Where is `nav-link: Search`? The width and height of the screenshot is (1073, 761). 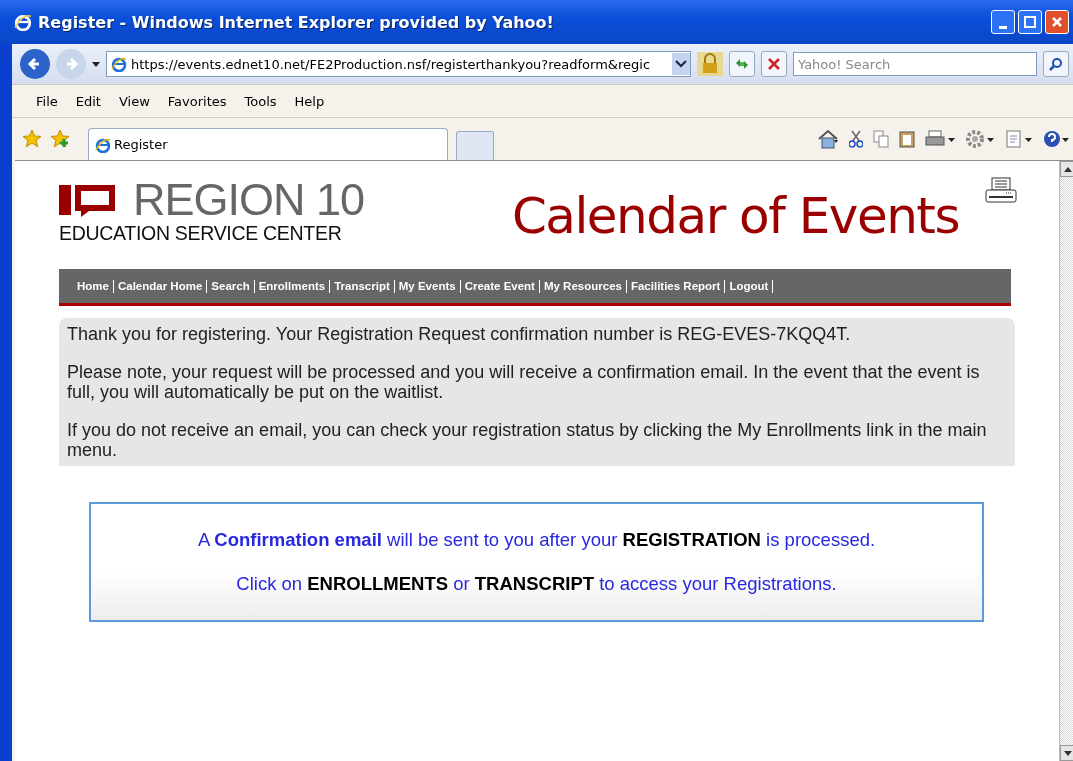 nav-link: Search is located at coordinates (231, 286).